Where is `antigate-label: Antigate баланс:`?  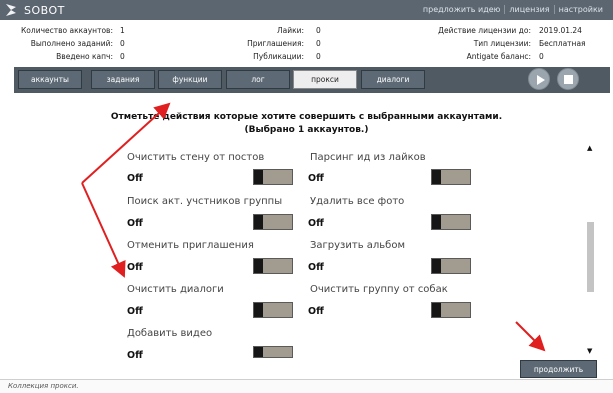
antigate-label: Antigate баланс: is located at coordinates (498, 56).